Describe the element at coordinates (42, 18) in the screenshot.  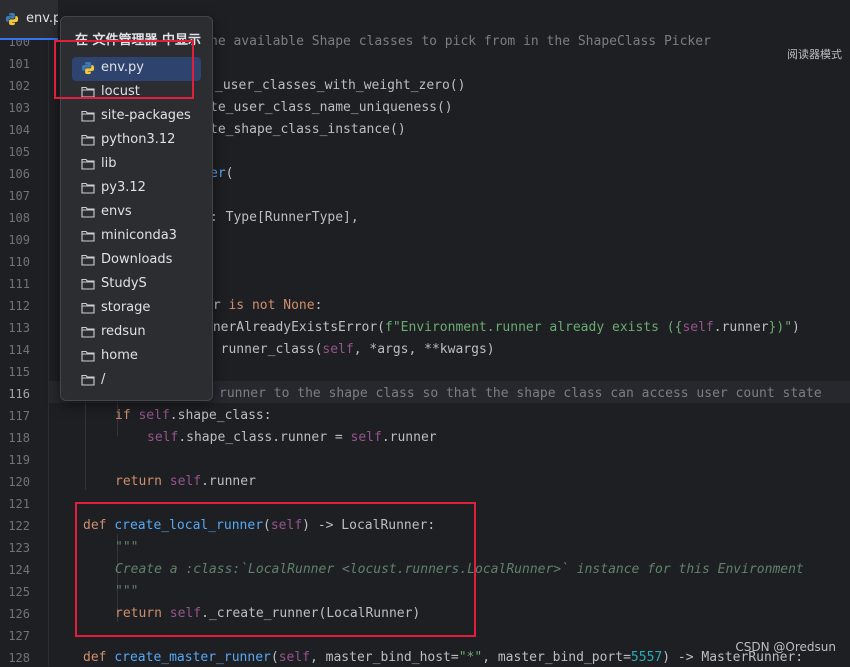
I see `tab-label: env.py` at that location.